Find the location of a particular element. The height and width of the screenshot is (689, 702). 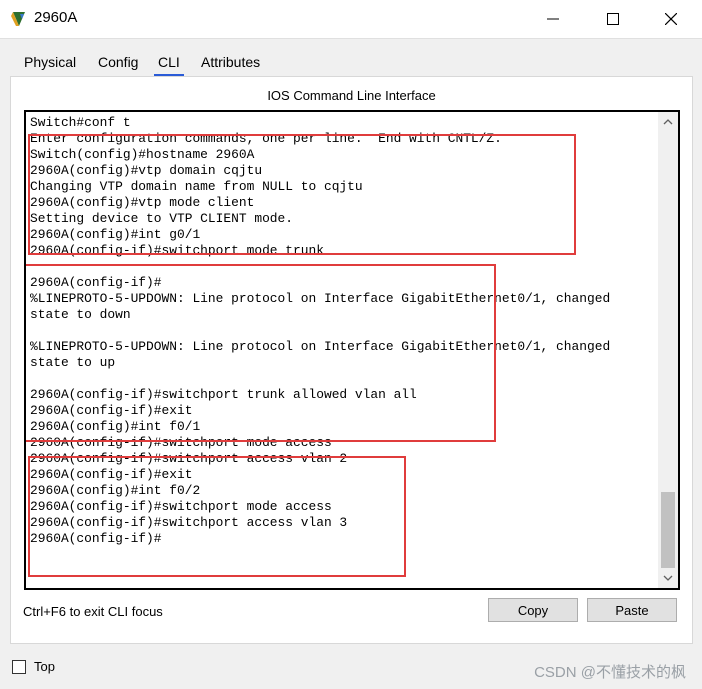

tab-config: Config is located at coordinates (118, 63).